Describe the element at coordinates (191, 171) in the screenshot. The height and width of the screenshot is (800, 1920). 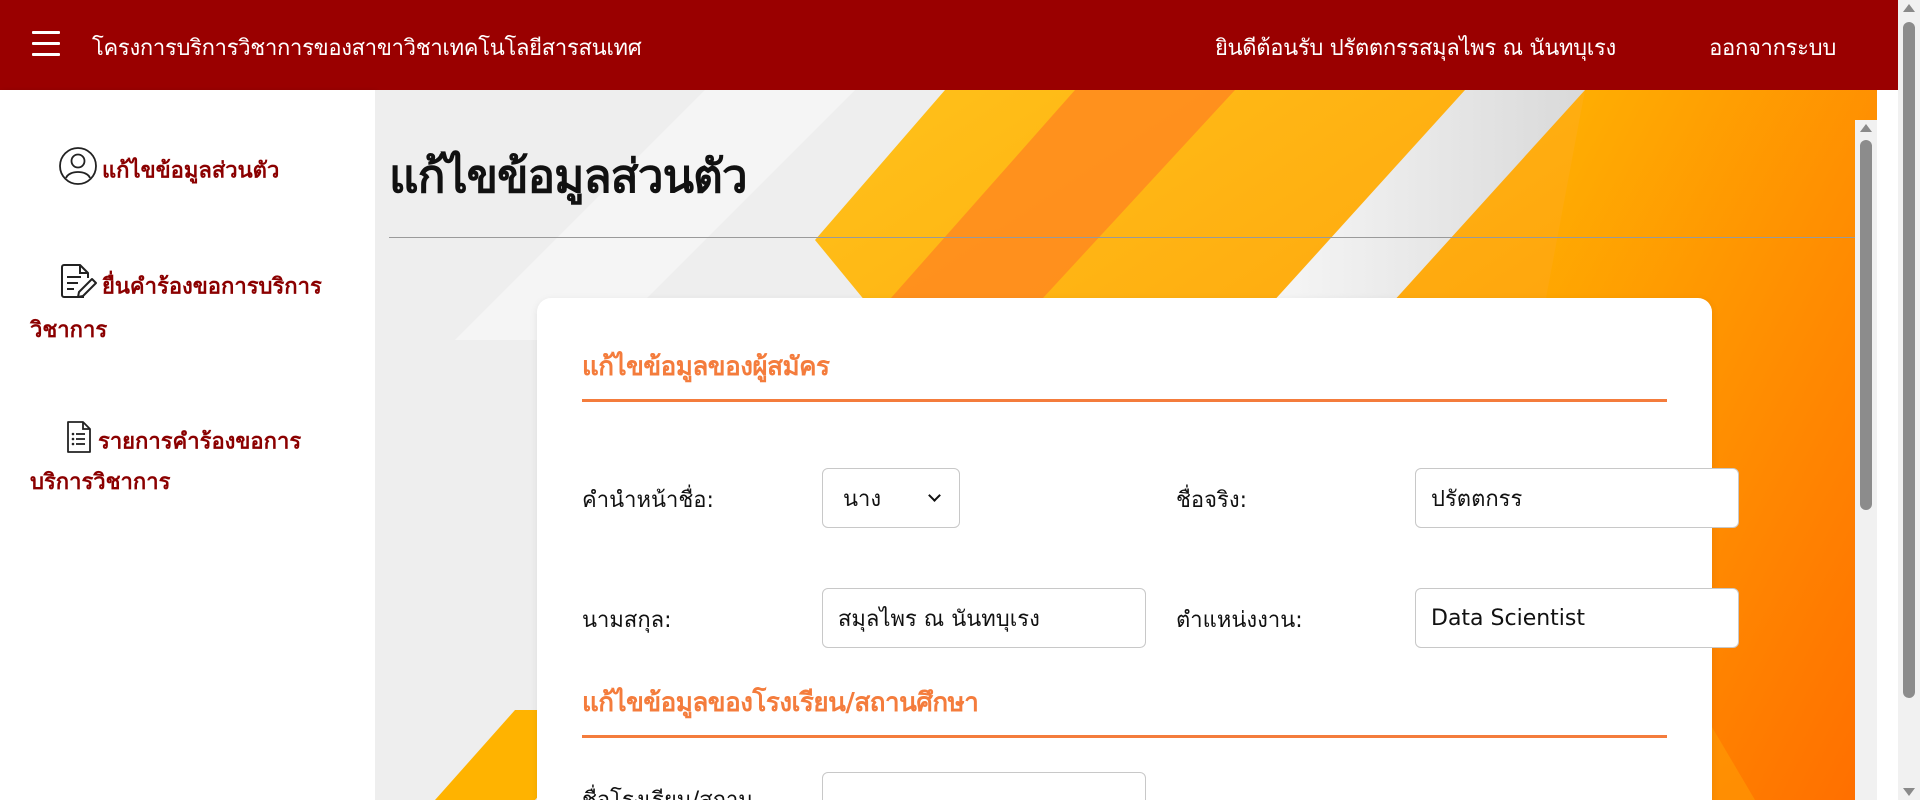
I see `sidebar-item-label: แก้ไขข้อมูลส่วนตัว` at that location.